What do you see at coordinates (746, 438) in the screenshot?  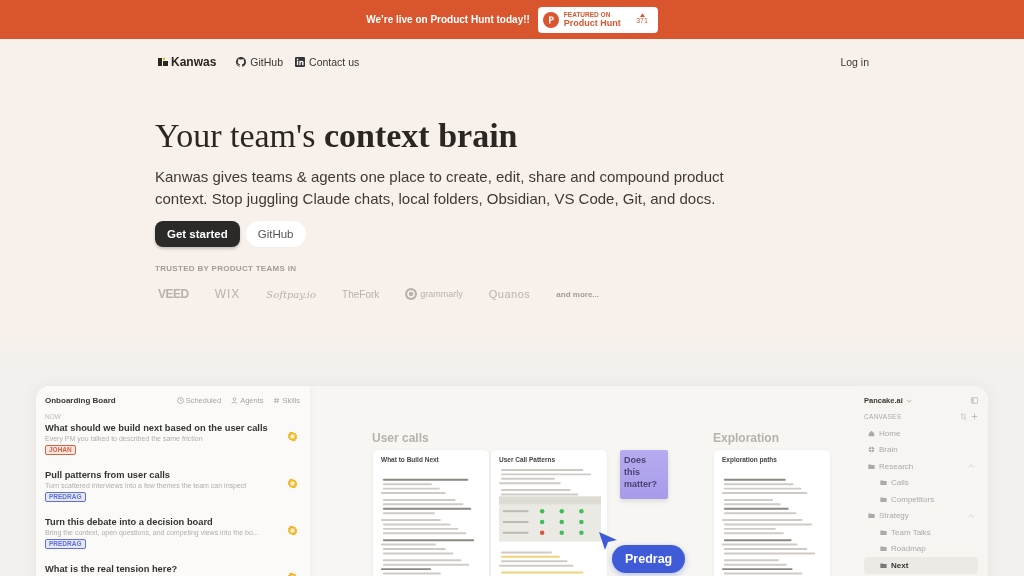 I see `canvas-section-title: Exploration` at bounding box center [746, 438].